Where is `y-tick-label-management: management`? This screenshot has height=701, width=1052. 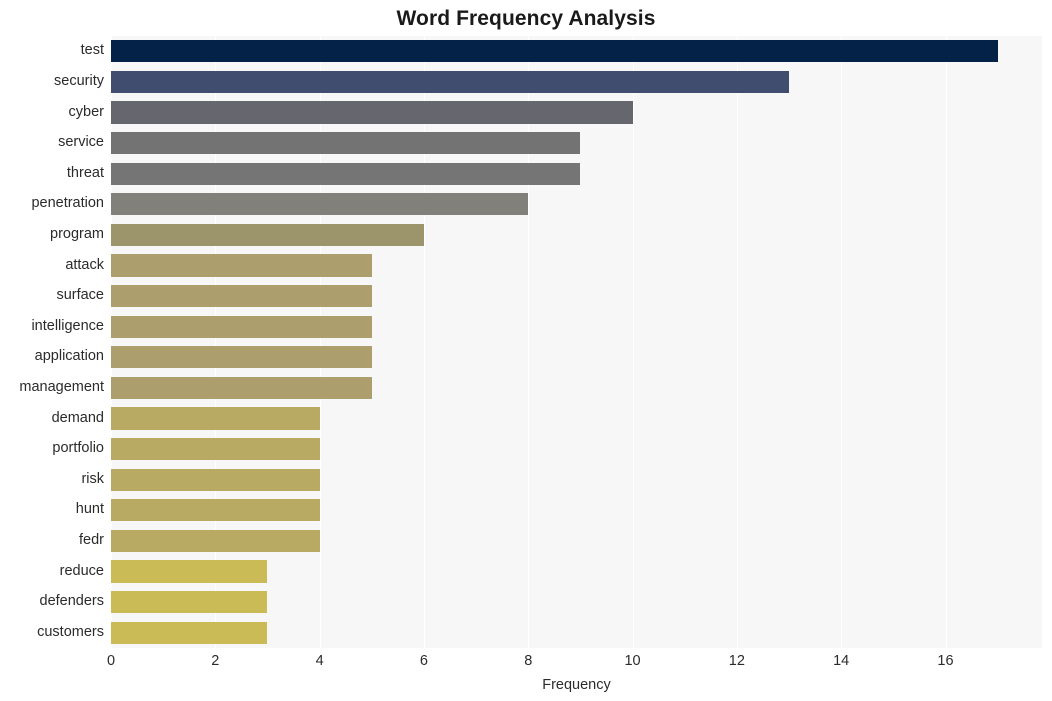
y-tick-label-management: management is located at coordinates (61, 386).